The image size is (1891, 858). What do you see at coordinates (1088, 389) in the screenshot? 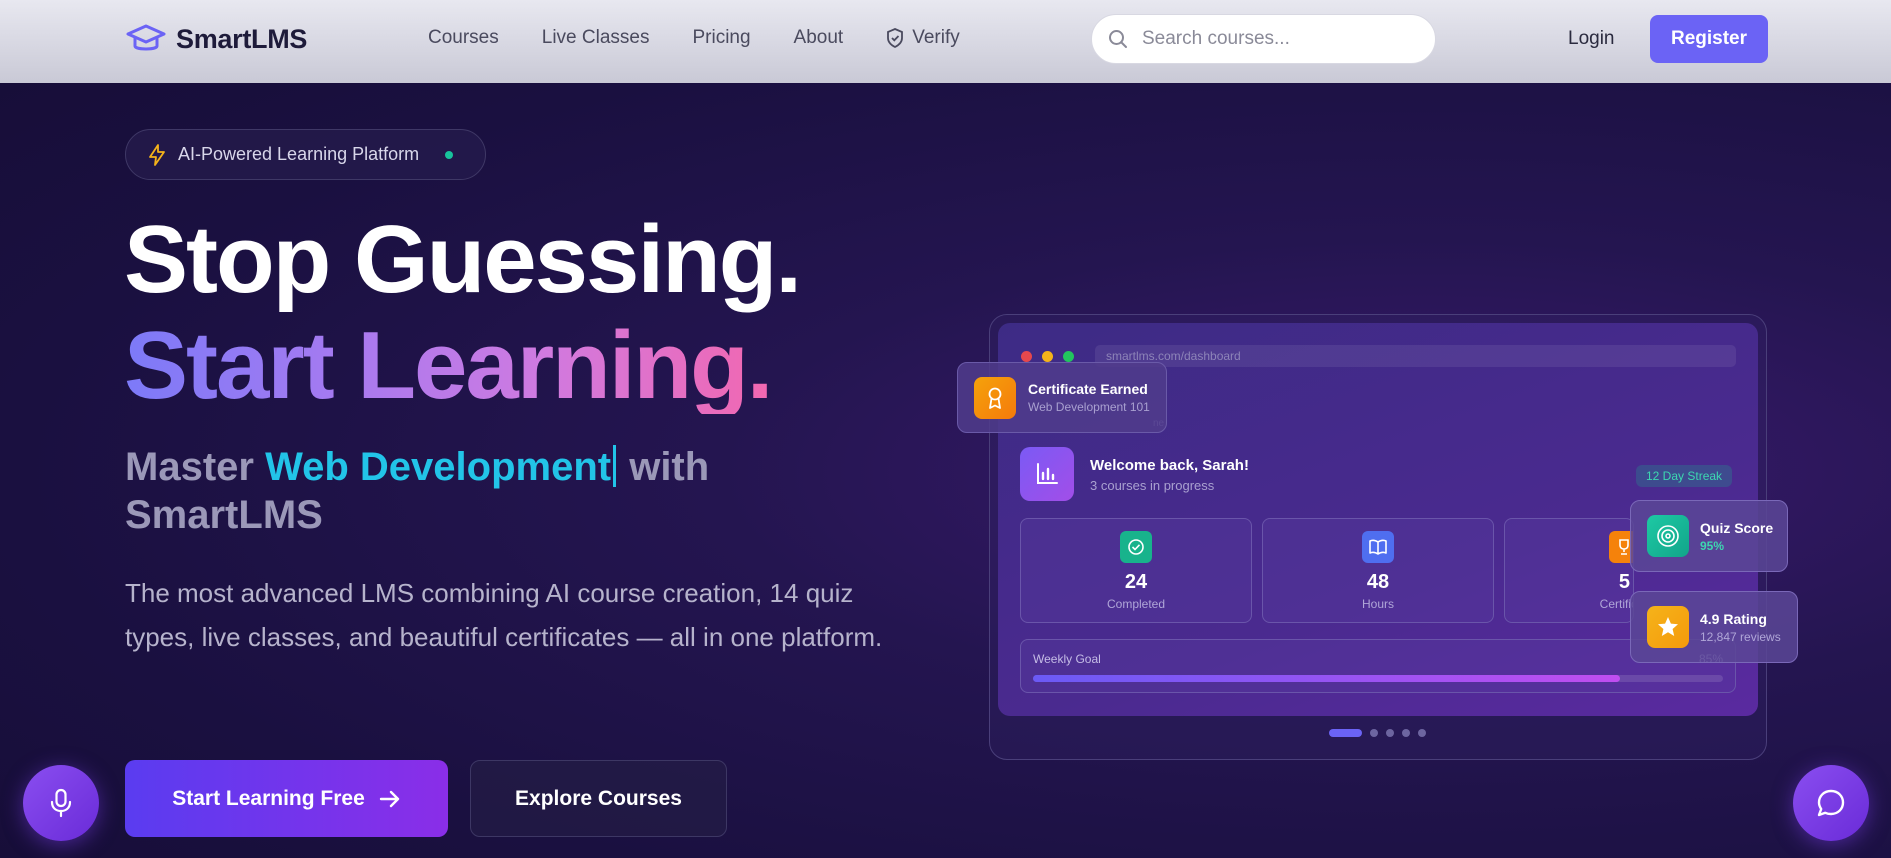
I see `certificate-title: Certificate Earned` at bounding box center [1088, 389].